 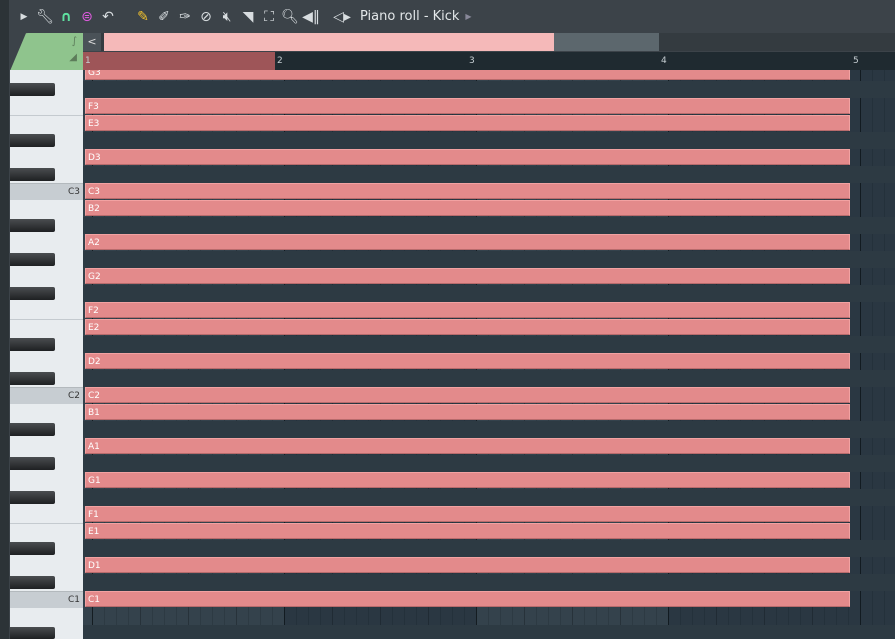 What do you see at coordinates (467, 310) in the screenshot?
I see `note: F2` at bounding box center [467, 310].